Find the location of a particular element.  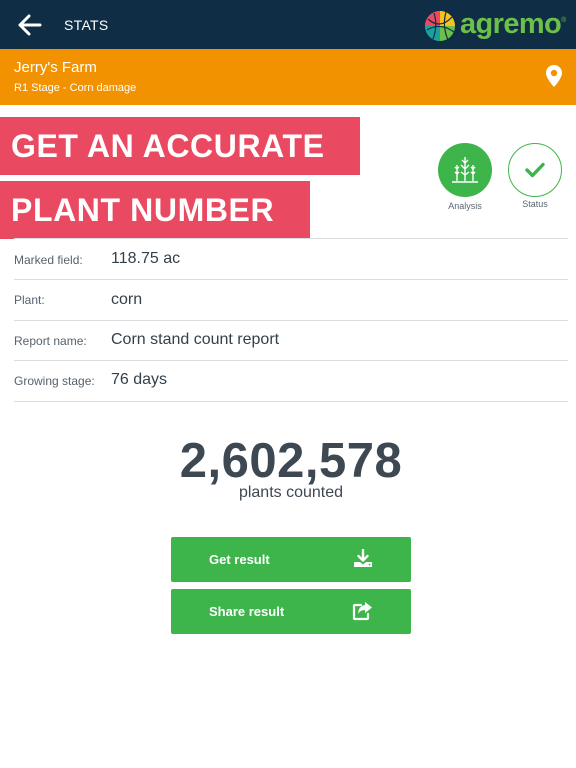

get-result-label: Get result is located at coordinates (239, 559).